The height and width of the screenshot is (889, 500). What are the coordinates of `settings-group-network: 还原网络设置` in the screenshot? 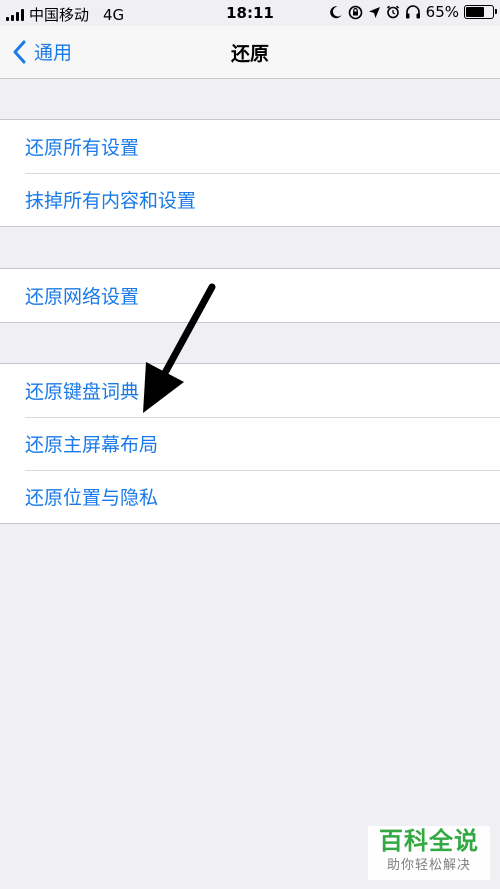 It's located at (250, 295).